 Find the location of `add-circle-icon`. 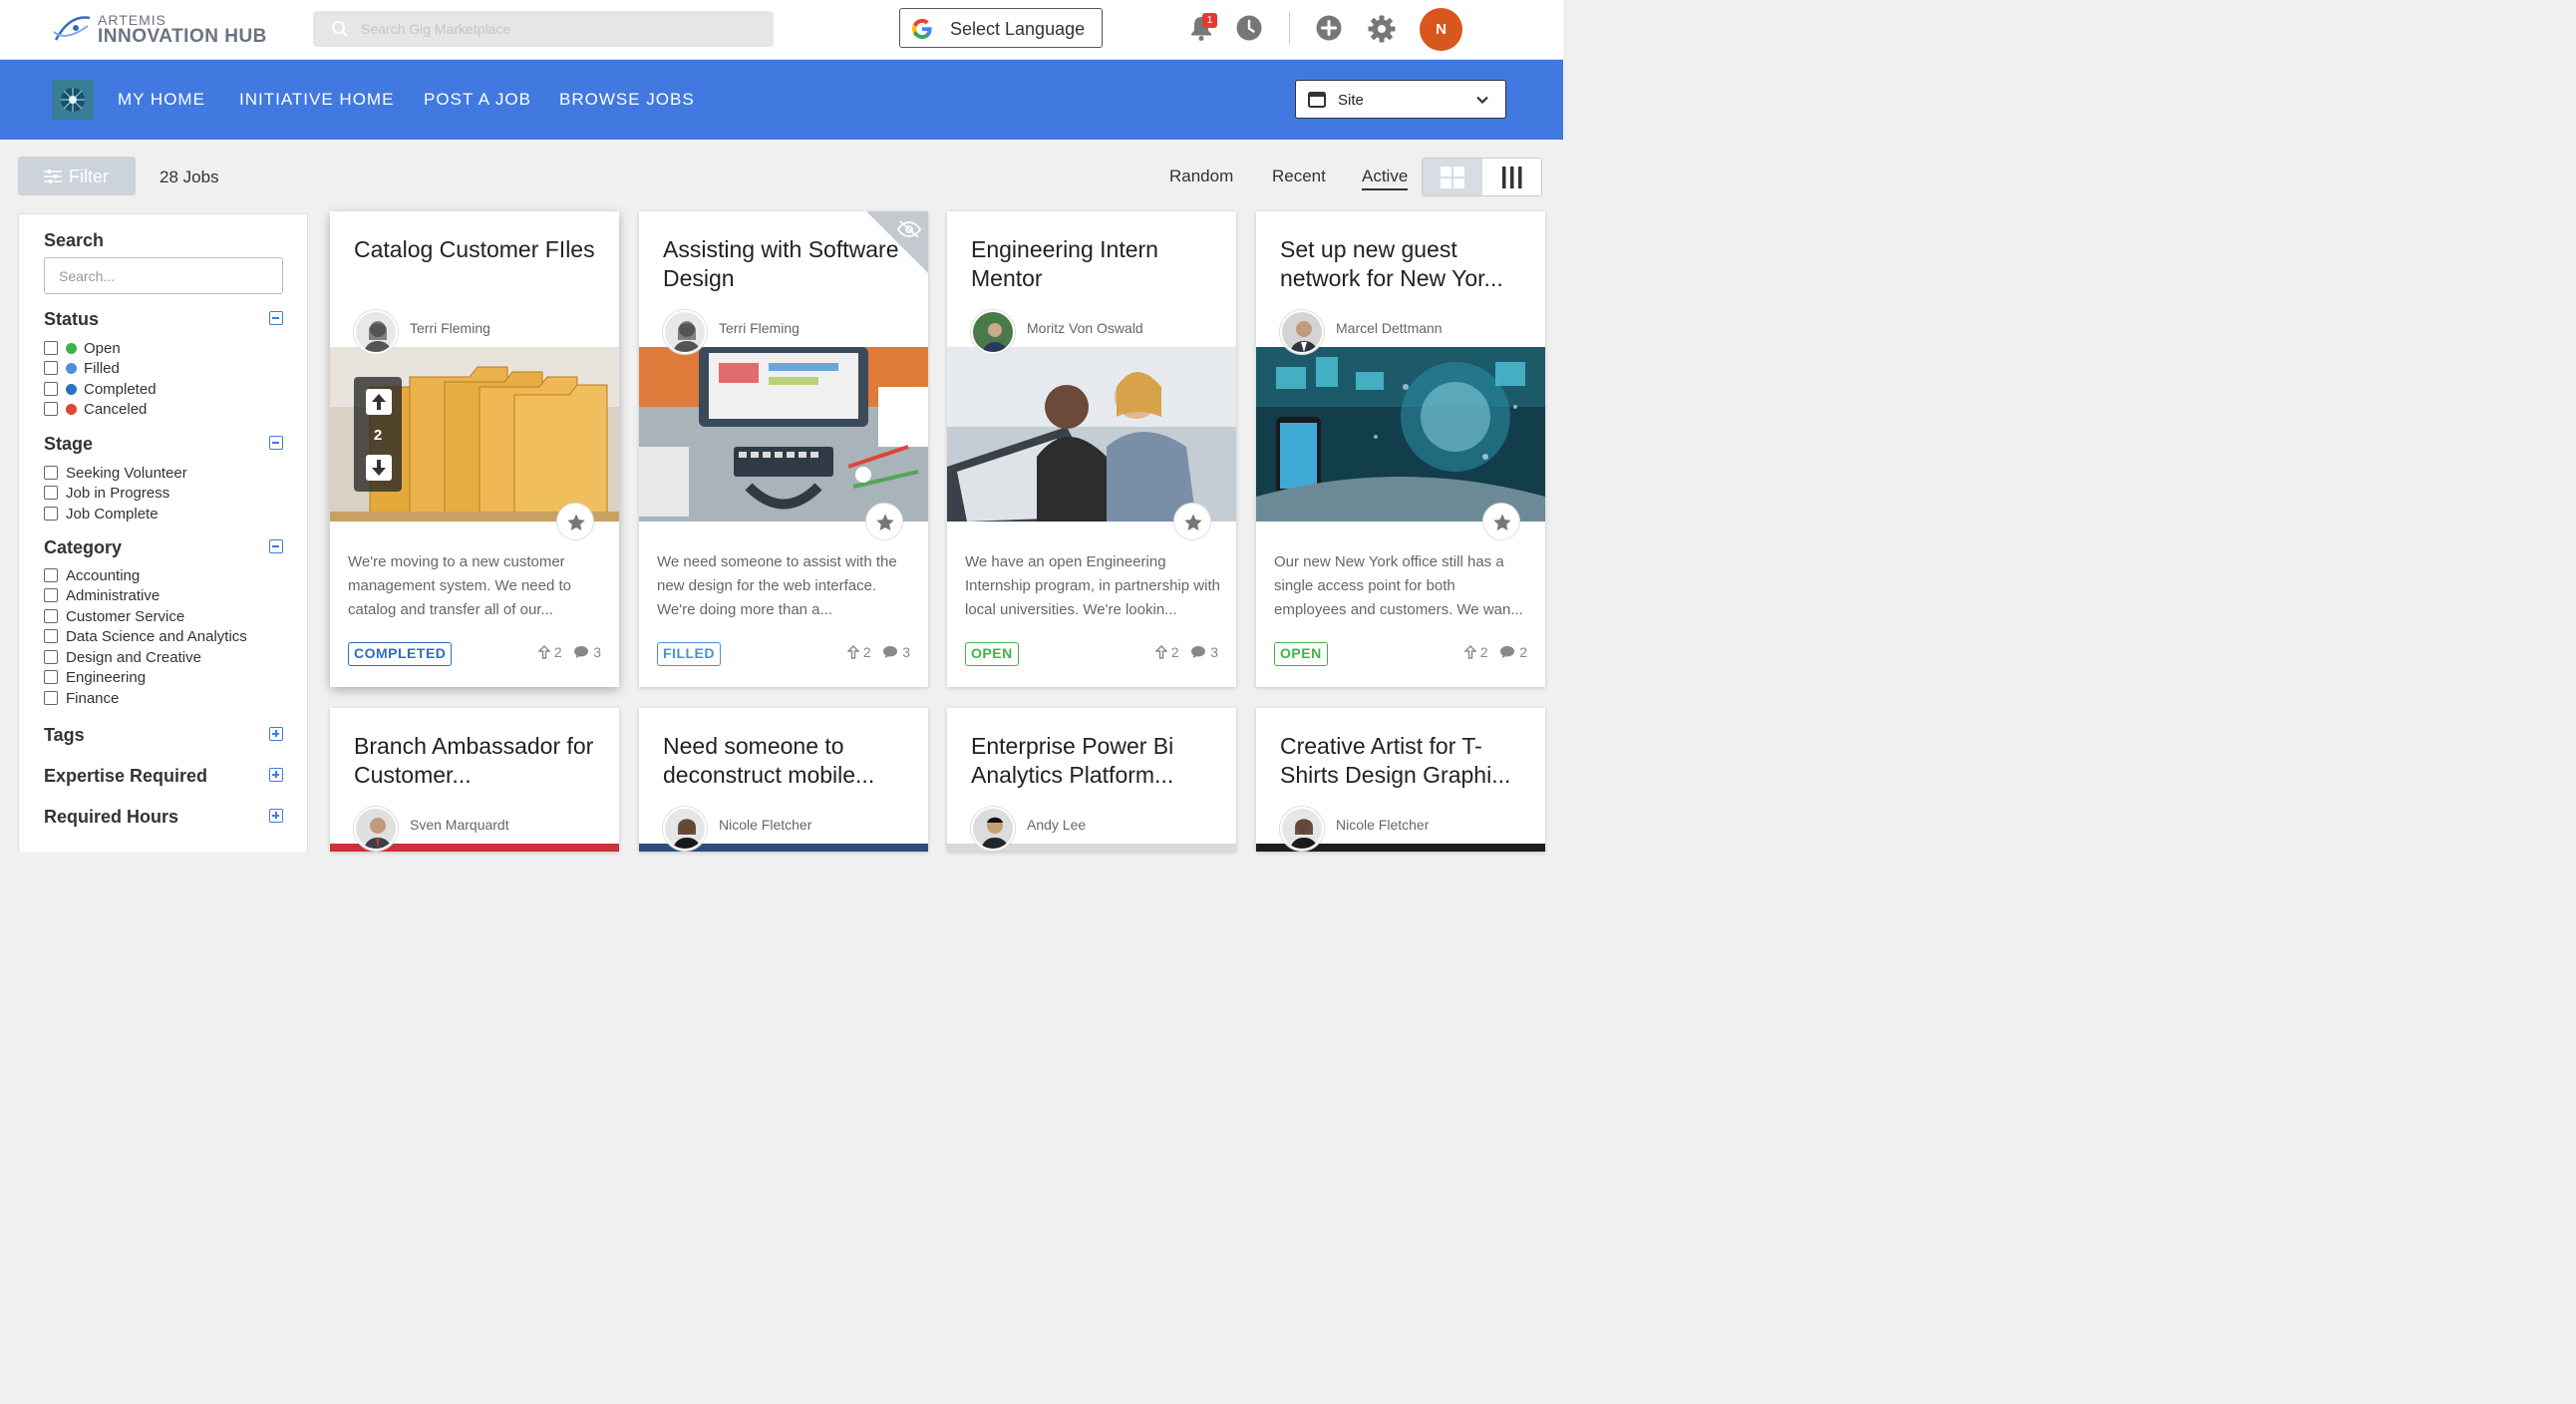

add-circle-icon is located at coordinates (1329, 28).